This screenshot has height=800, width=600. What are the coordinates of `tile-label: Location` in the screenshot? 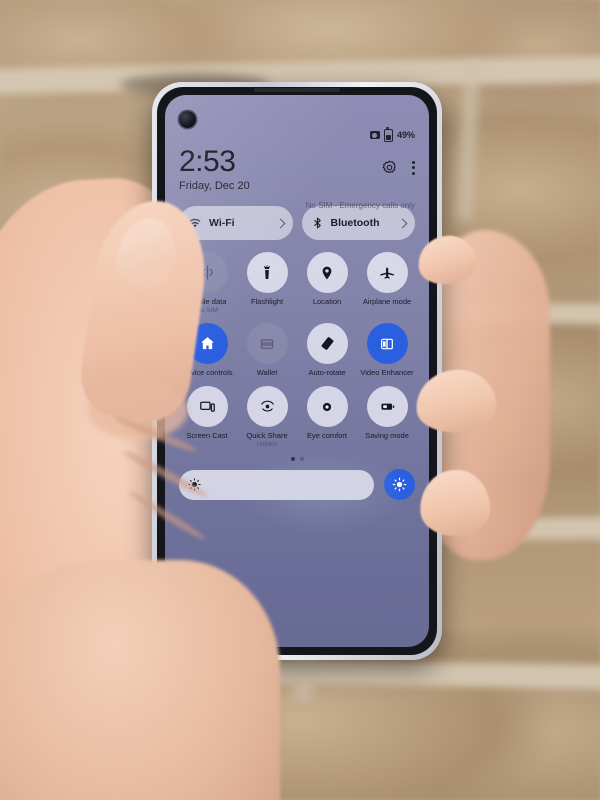 It's located at (327, 301).